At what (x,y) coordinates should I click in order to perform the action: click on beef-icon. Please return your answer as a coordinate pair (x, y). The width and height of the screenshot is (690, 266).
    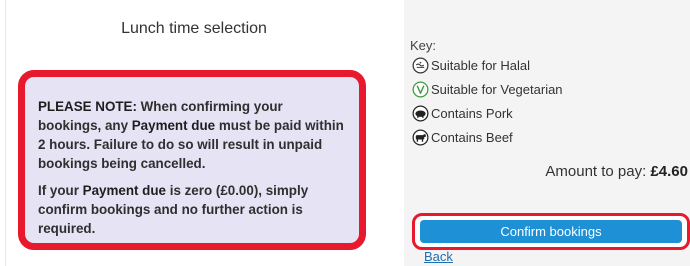
    Looking at the image, I should click on (420, 137).